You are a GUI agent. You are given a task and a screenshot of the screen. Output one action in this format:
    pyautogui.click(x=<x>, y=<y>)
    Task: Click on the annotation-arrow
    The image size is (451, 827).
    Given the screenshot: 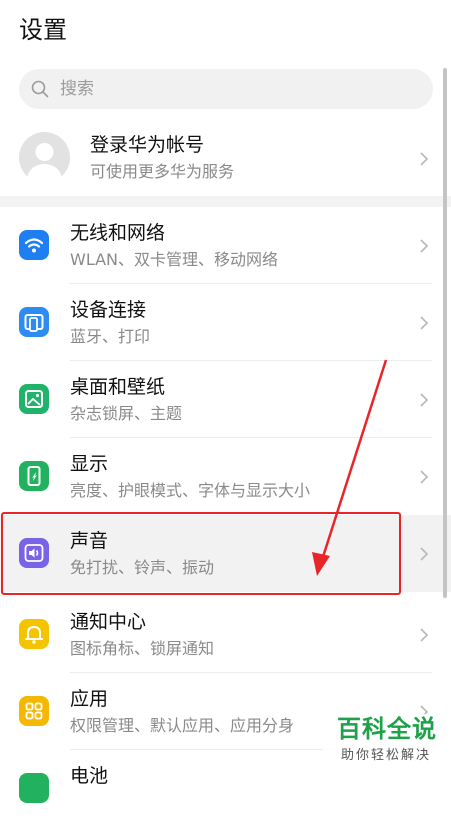 What is the action you would take?
    pyautogui.click(x=350, y=467)
    